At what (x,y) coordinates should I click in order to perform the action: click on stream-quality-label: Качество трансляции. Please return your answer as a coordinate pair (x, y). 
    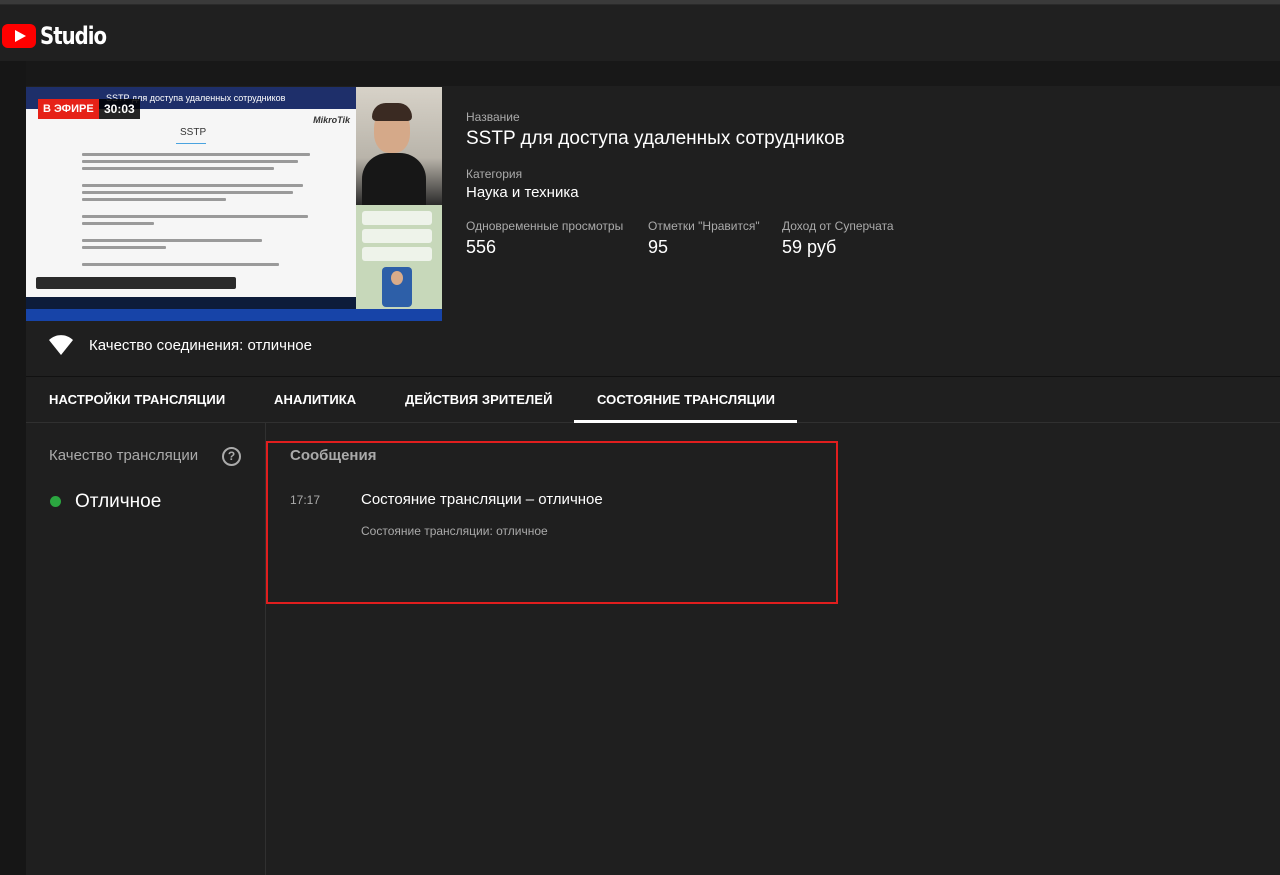
    Looking at the image, I should click on (124, 455).